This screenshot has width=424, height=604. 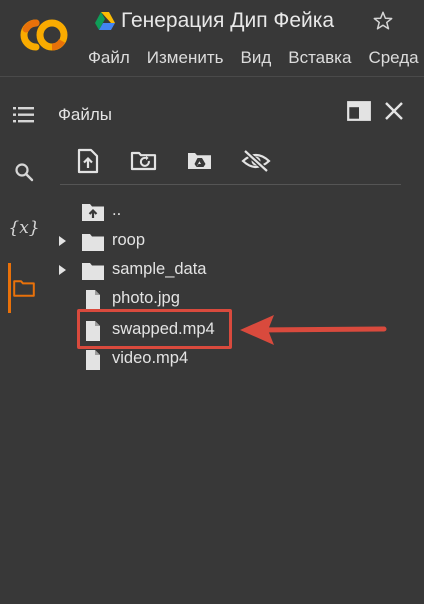 I want to click on menu-item-edit: Изменить, so click(x=185, y=59).